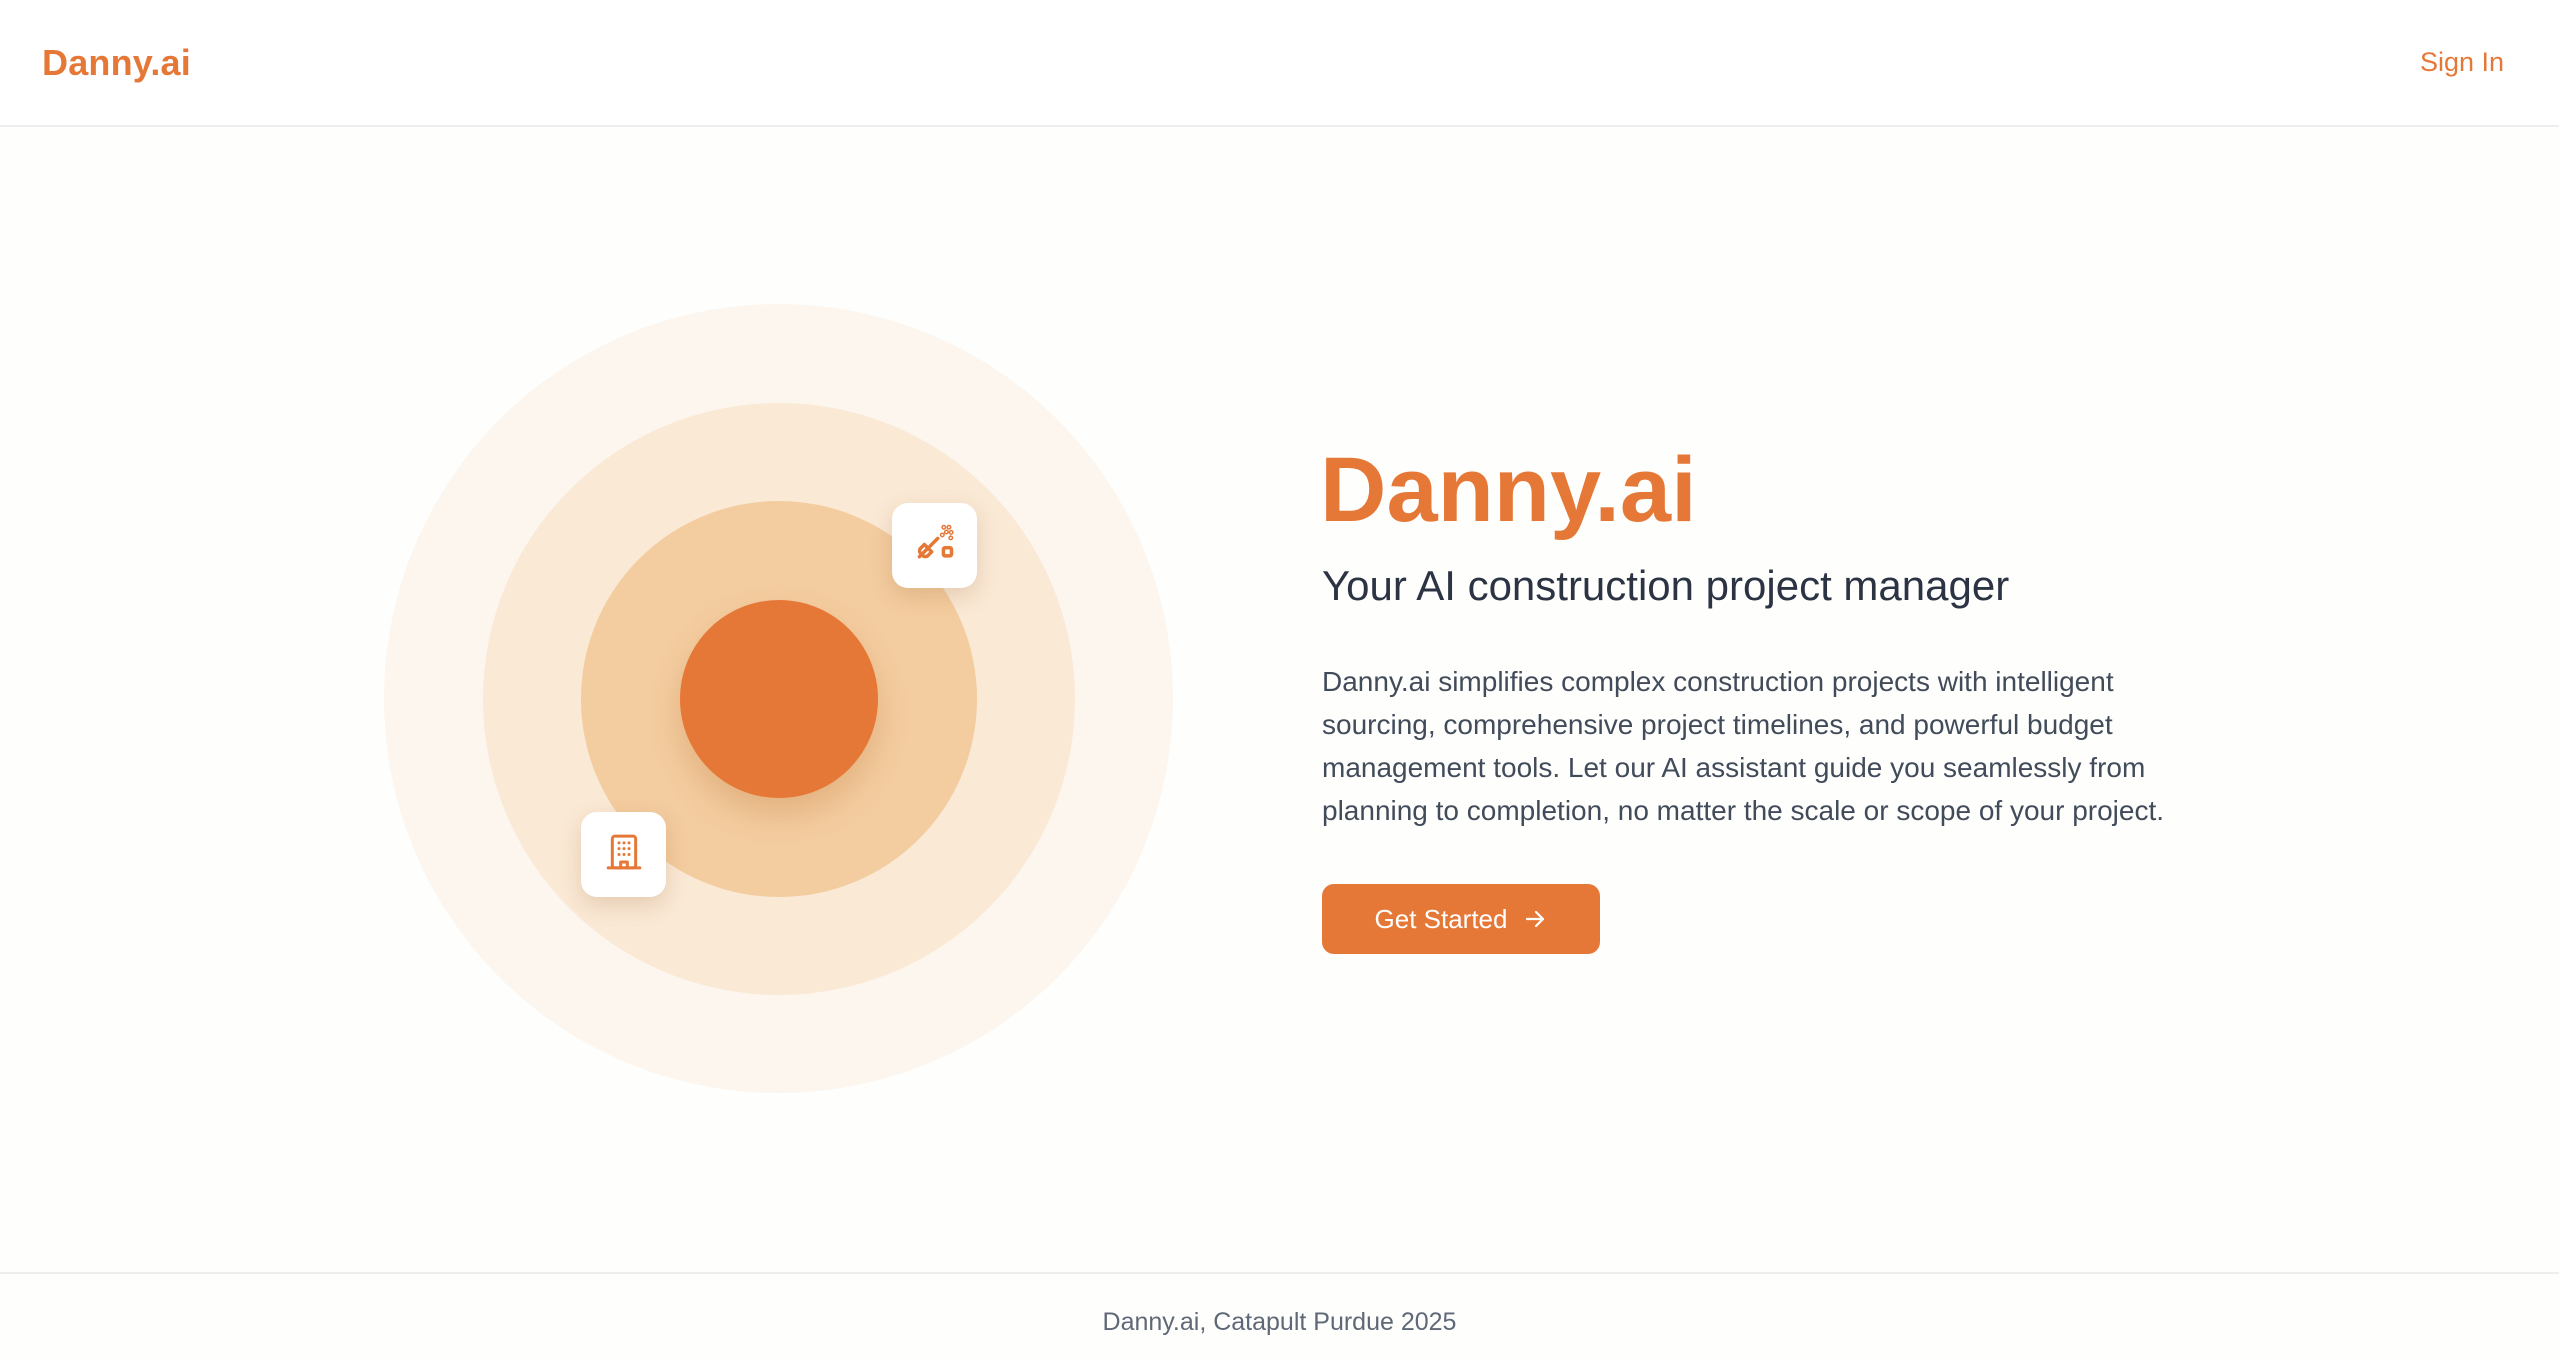  I want to click on shovel-badge, so click(934, 545).